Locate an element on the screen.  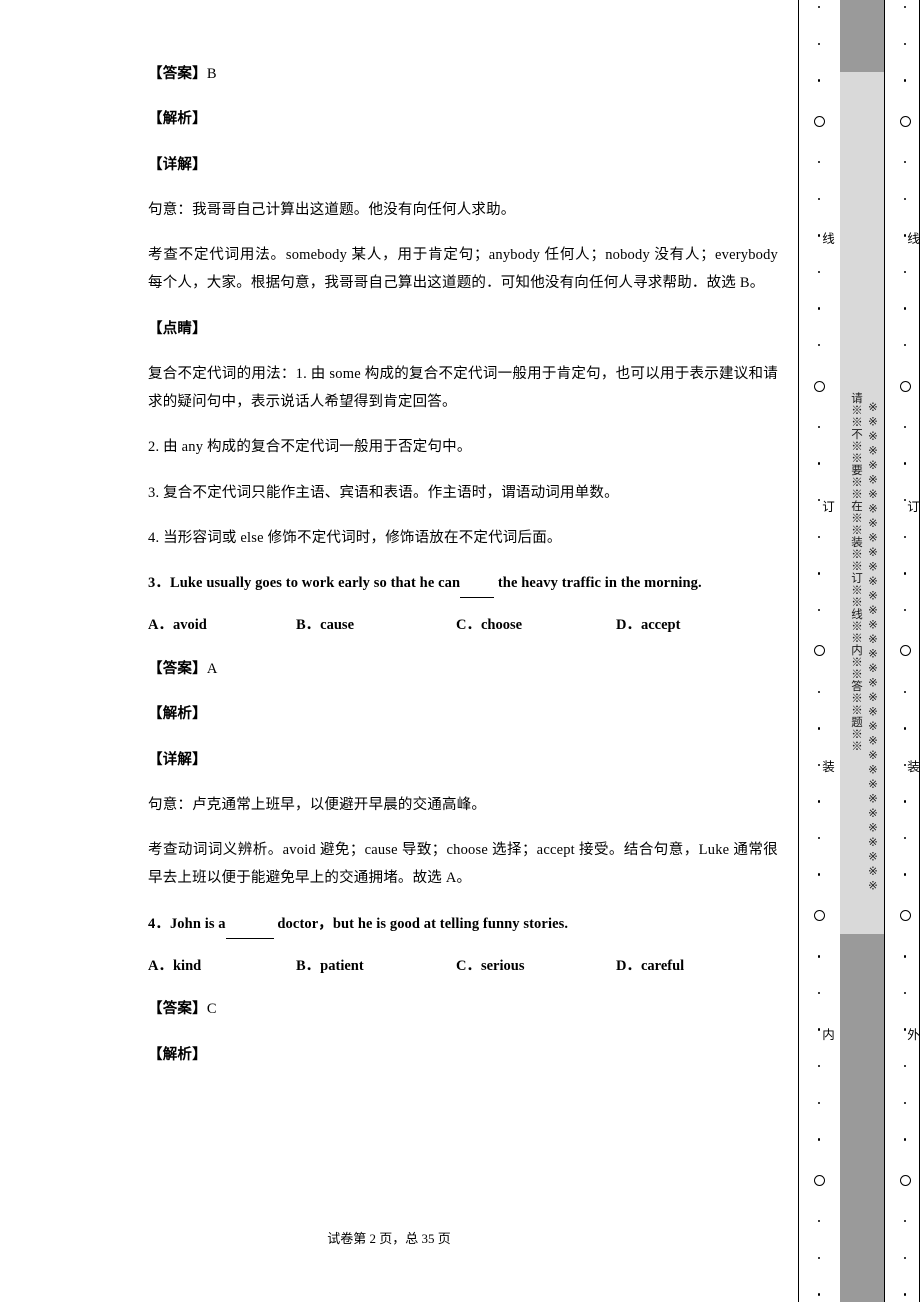
seal-label-bind-outer: 订 is located at coordinates (912, 507).